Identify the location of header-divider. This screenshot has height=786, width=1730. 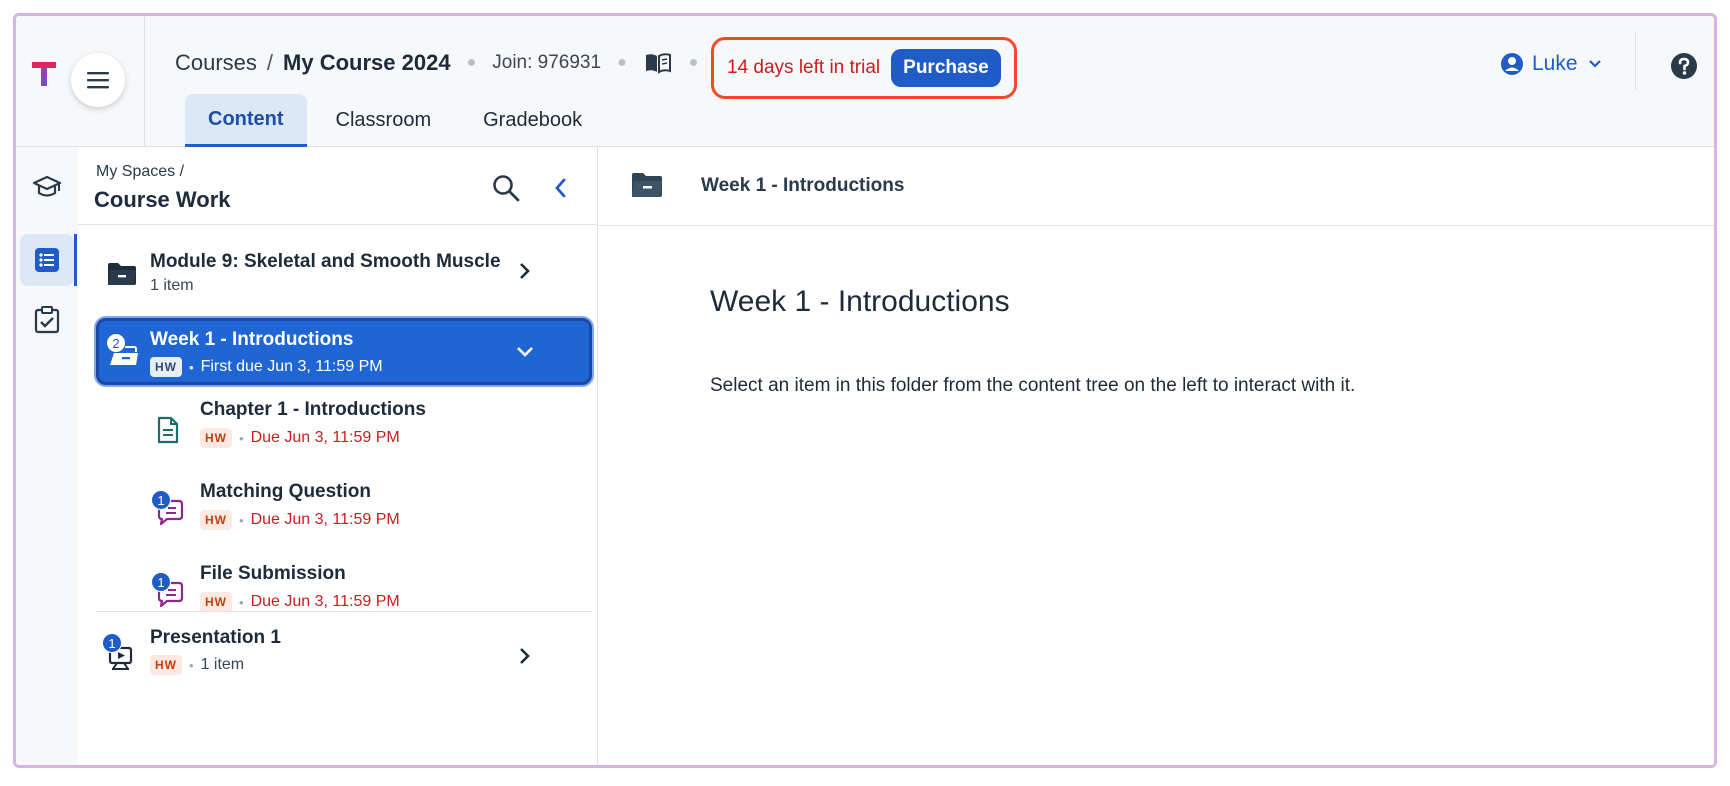
(1635, 61).